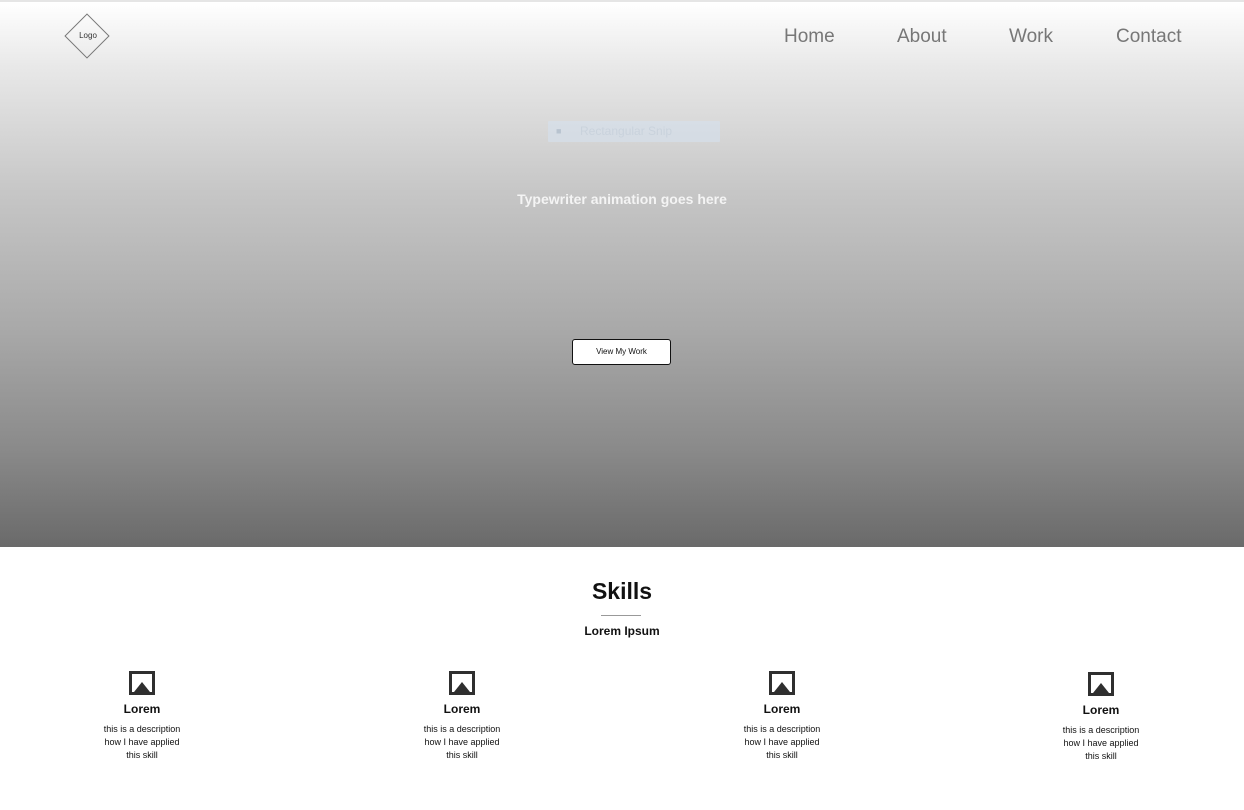 The image size is (1244, 810). I want to click on skills-title: Skills, so click(622, 591).